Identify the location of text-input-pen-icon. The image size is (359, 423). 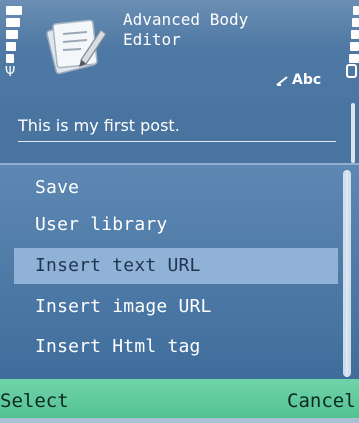
(282, 81).